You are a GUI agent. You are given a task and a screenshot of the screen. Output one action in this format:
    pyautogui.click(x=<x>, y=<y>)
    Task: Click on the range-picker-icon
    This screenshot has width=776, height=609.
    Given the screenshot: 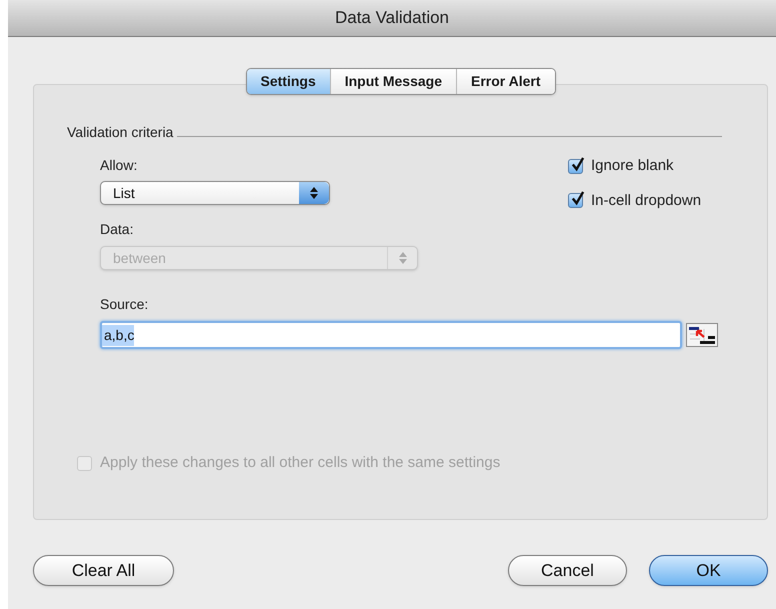 What is the action you would take?
    pyautogui.click(x=702, y=335)
    